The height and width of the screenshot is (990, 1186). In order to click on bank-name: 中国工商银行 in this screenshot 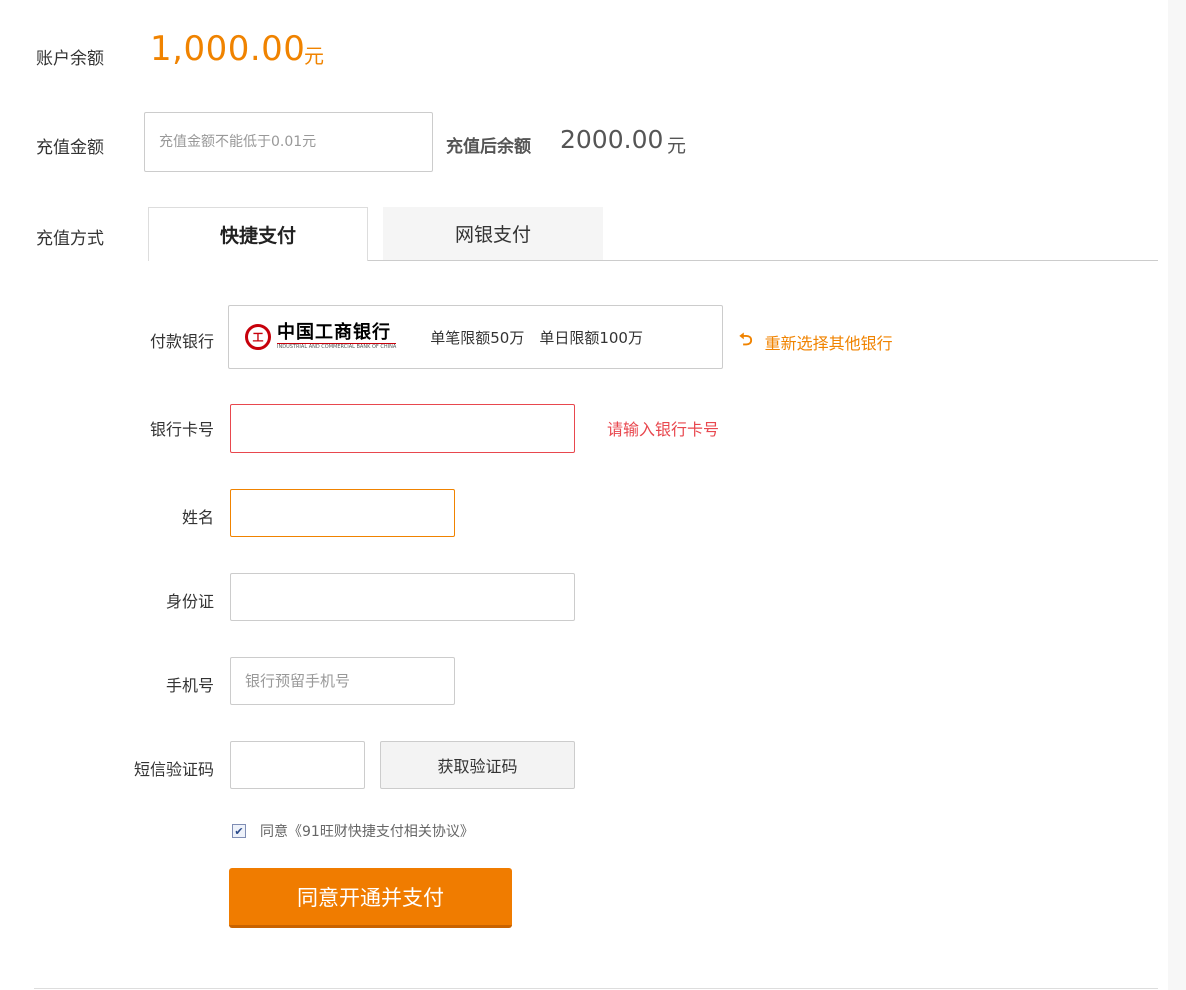, I will do `click(334, 332)`.